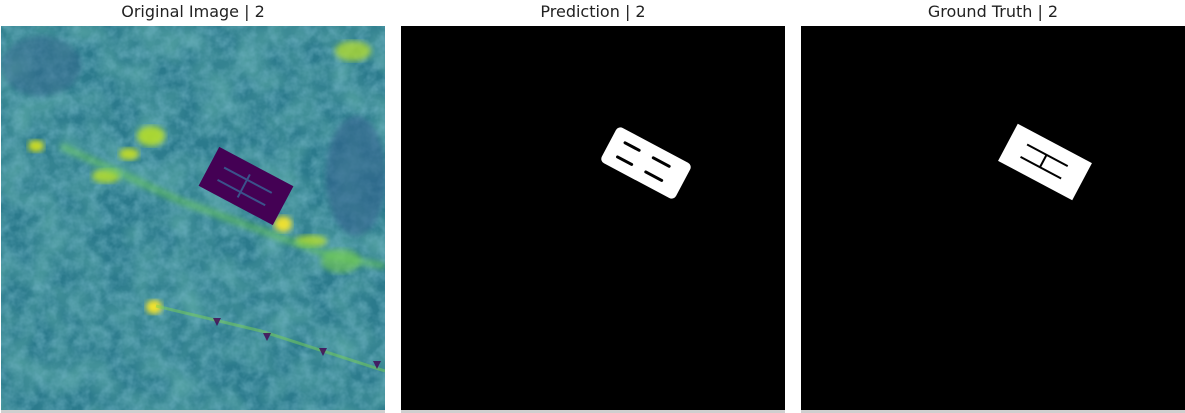 This screenshot has height=413, width=1185. Describe the element at coordinates (193, 11) in the screenshot. I see `original-image-title: Original Image | 2` at that location.